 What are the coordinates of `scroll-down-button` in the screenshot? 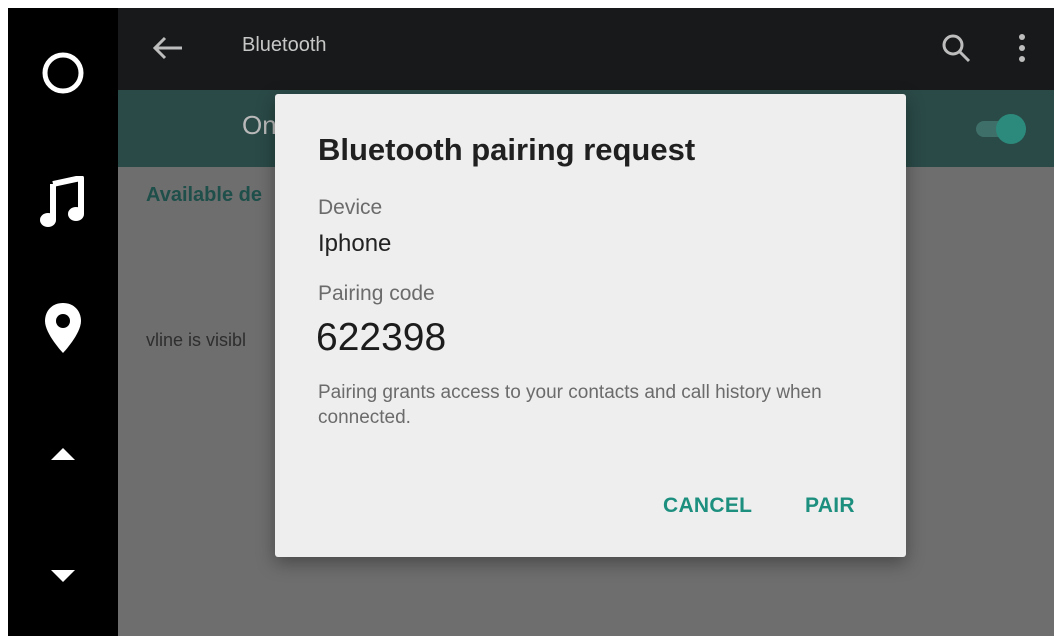 It's located at (63, 578).